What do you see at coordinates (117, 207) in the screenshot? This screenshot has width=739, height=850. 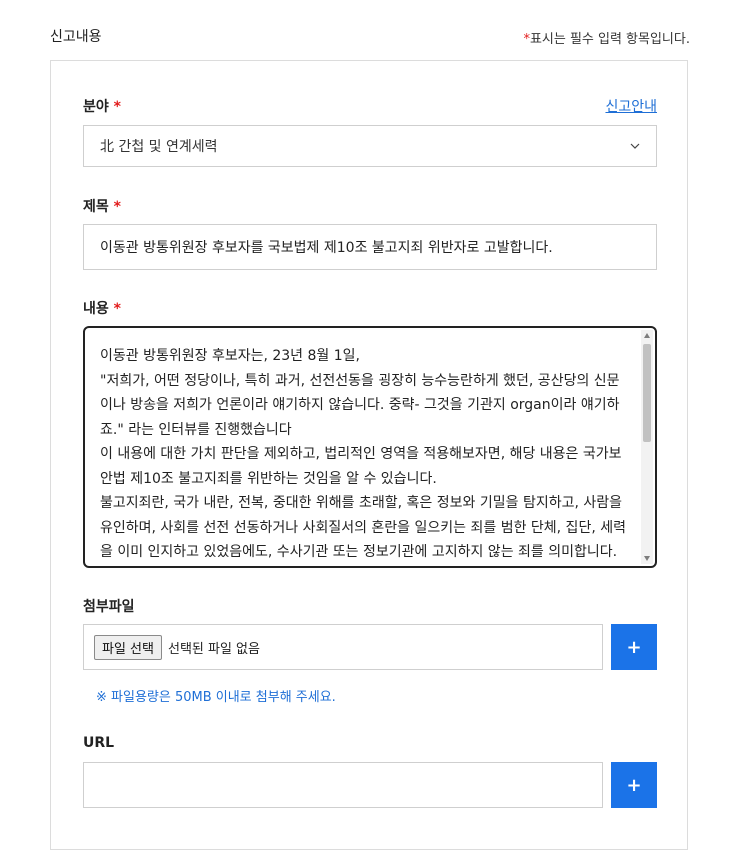 I see `subject-required-star: *` at bounding box center [117, 207].